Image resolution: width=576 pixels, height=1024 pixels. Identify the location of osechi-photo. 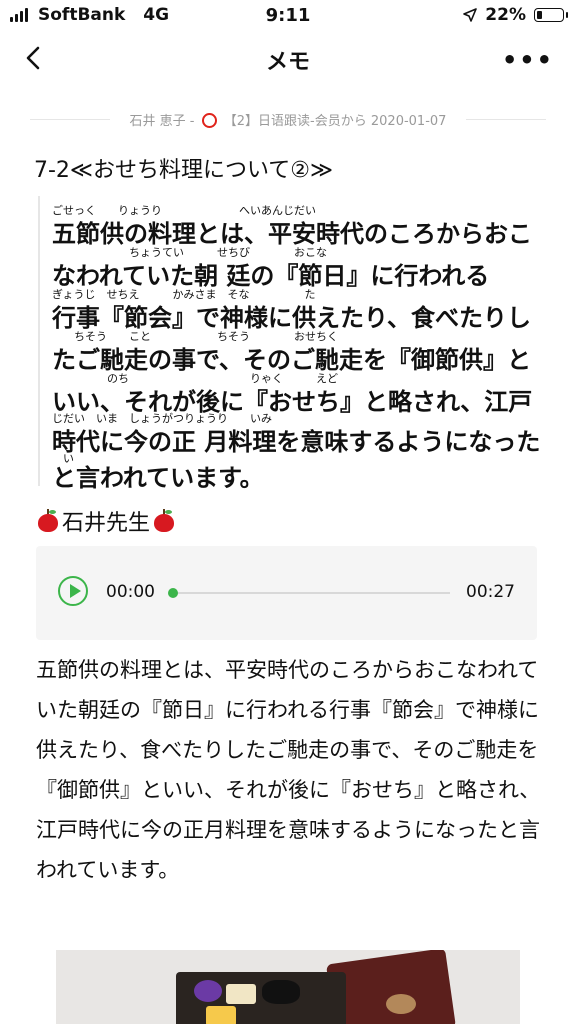
(288, 987).